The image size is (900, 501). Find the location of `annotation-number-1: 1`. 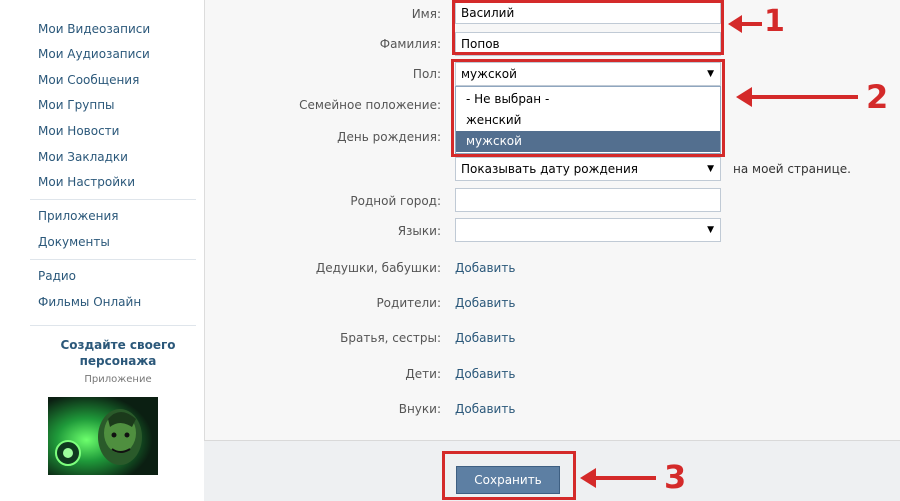

annotation-number-1: 1 is located at coordinates (774, 21).